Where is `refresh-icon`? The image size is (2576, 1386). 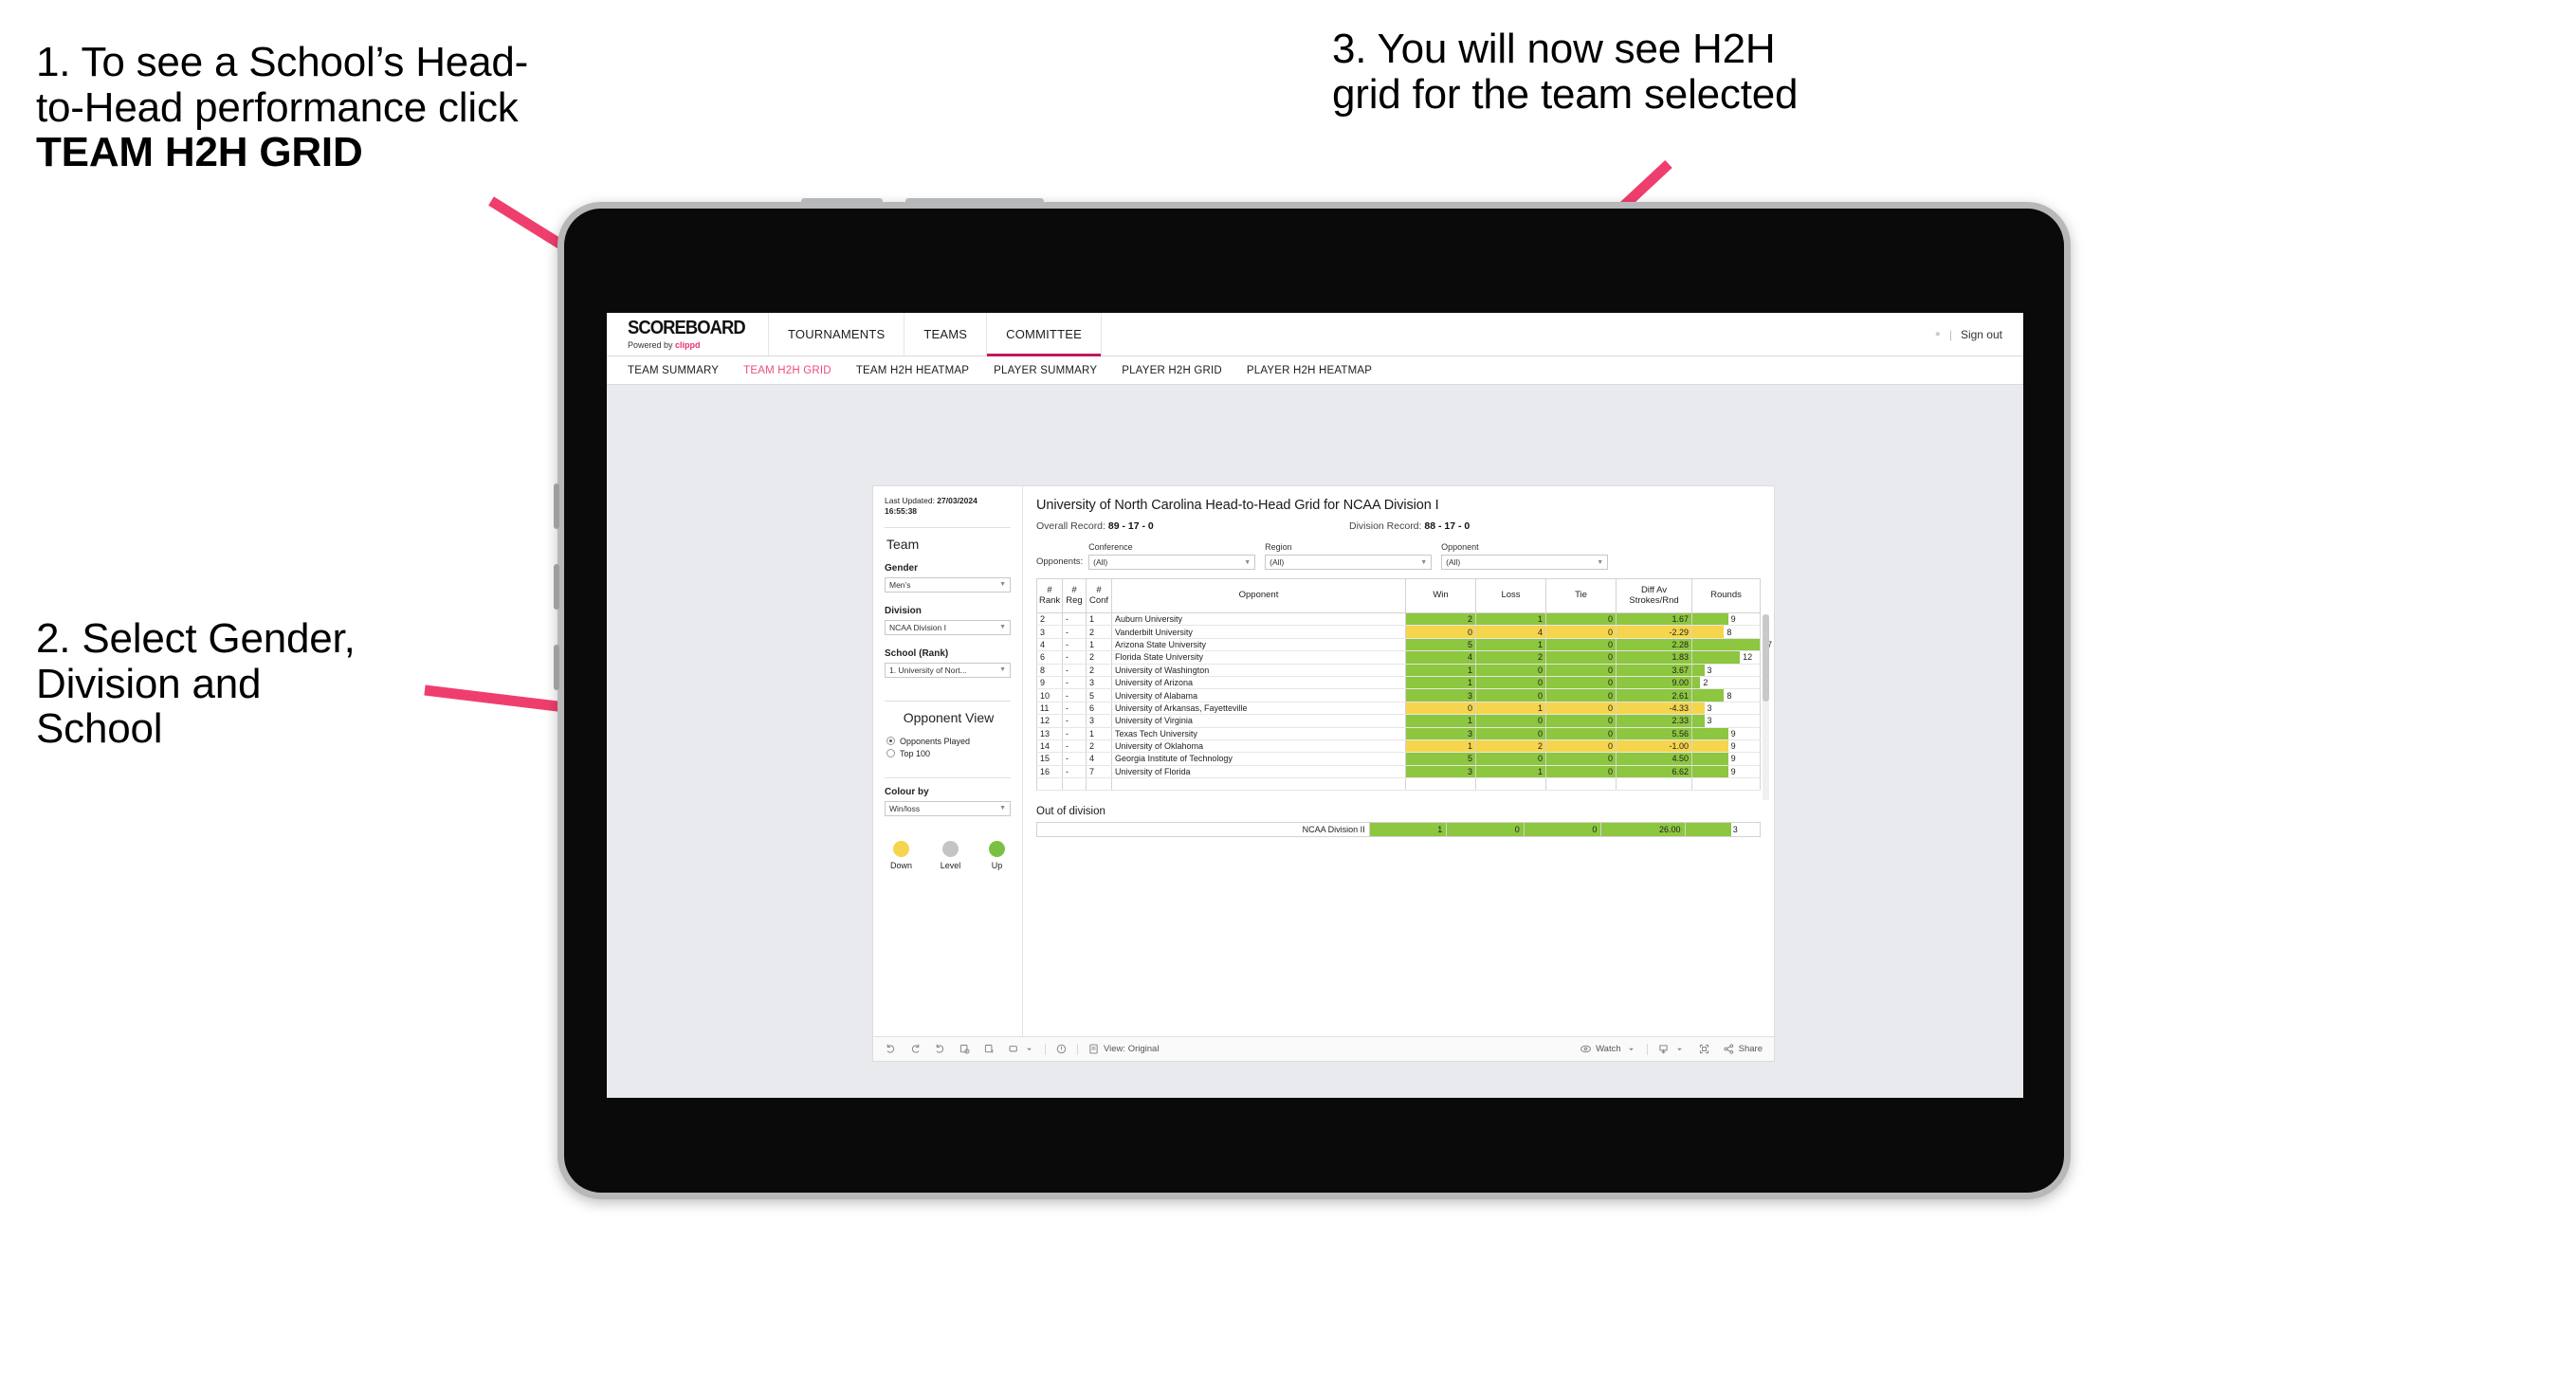
refresh-icon is located at coordinates (965, 1049).